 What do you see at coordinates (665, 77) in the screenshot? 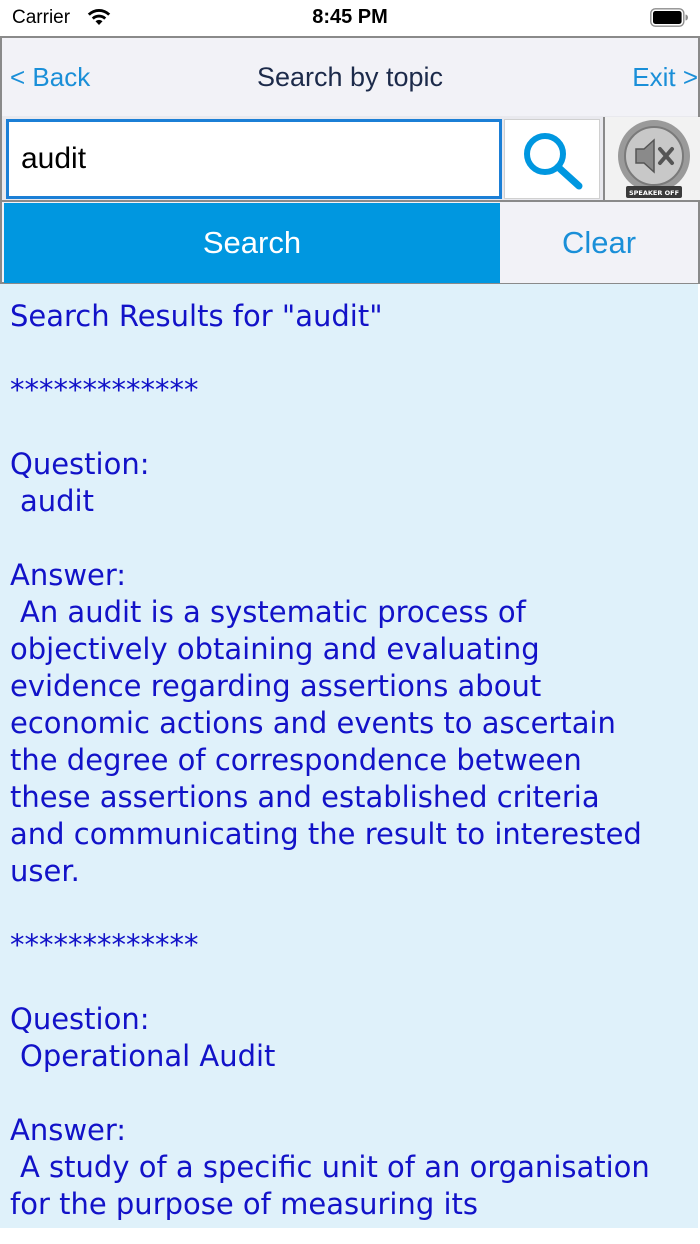
I see `exit-button: Exit >` at bounding box center [665, 77].